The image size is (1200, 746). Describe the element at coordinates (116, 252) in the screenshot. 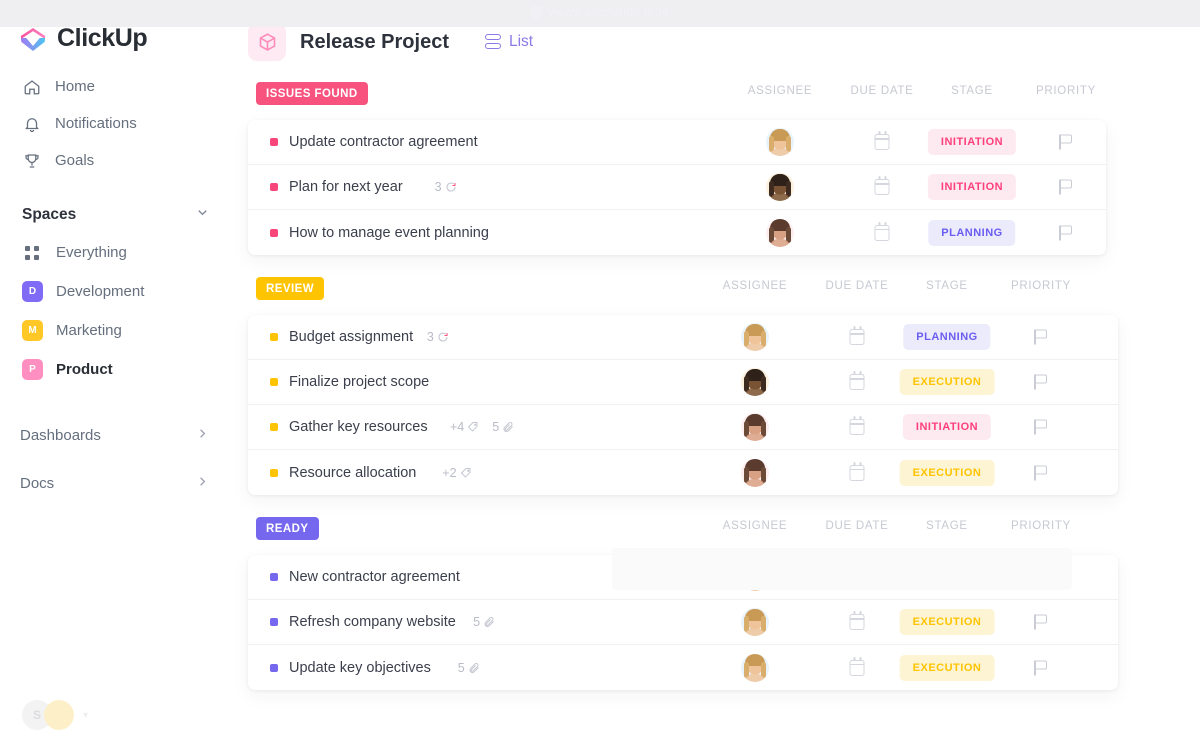

I see `sidebar-item-everything: Everything` at that location.